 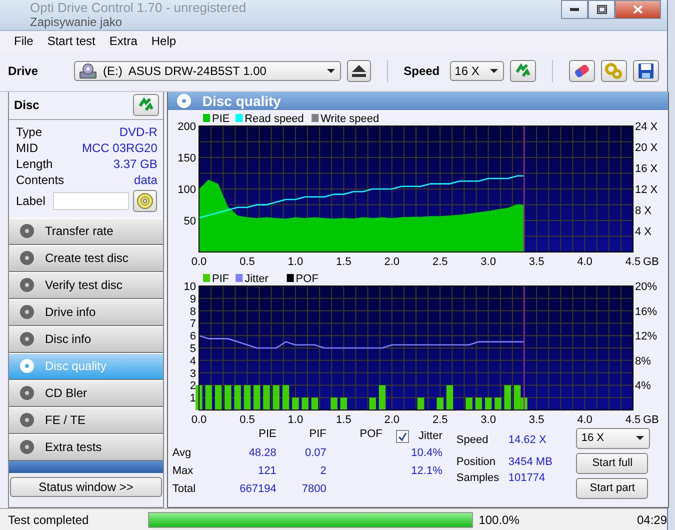 I want to click on legend-label: Read speed, so click(x=274, y=118).